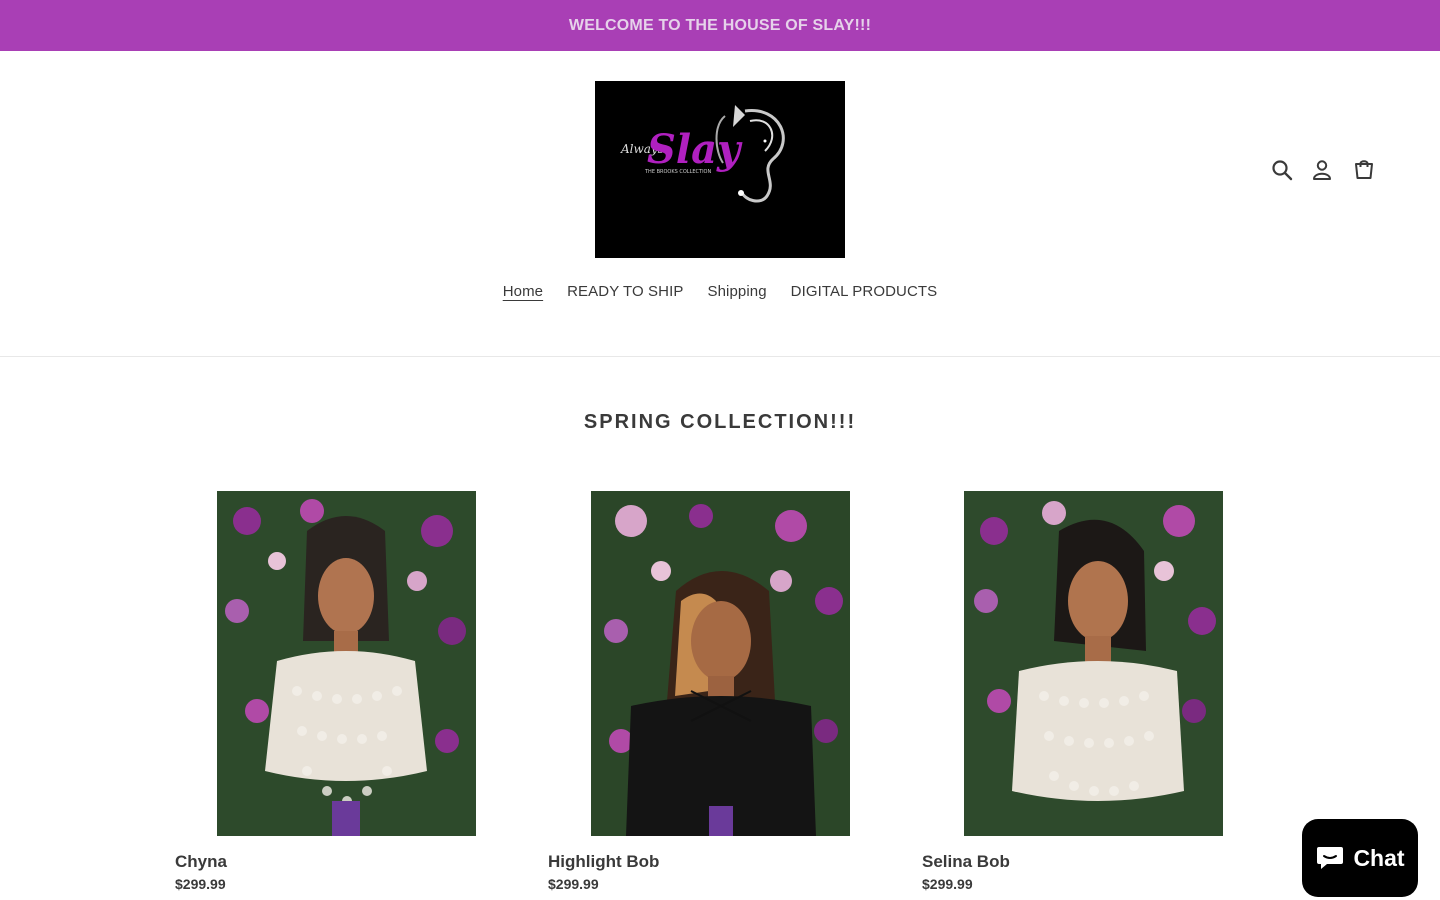 The height and width of the screenshot is (900, 1440). What do you see at coordinates (523, 291) in the screenshot?
I see `nav-item-home: Home` at bounding box center [523, 291].